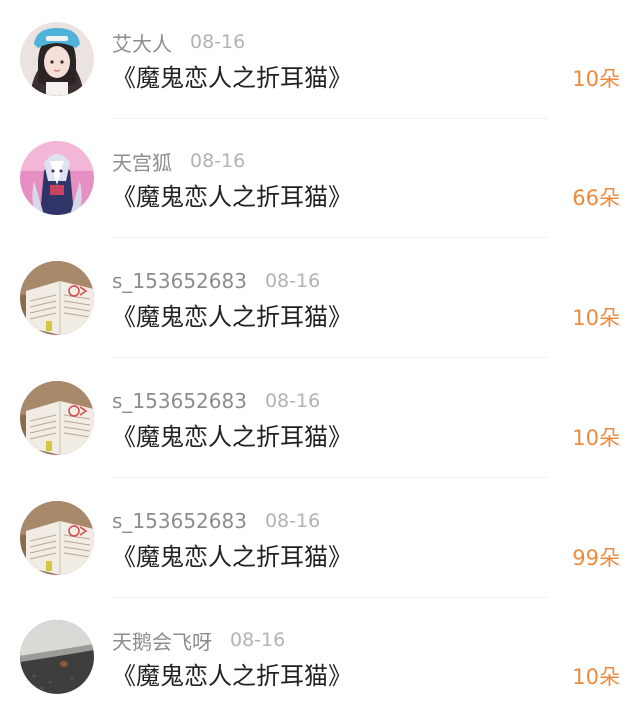 The height and width of the screenshot is (724, 640). What do you see at coordinates (596, 558) in the screenshot?
I see `flower-count: 99朵` at bounding box center [596, 558].